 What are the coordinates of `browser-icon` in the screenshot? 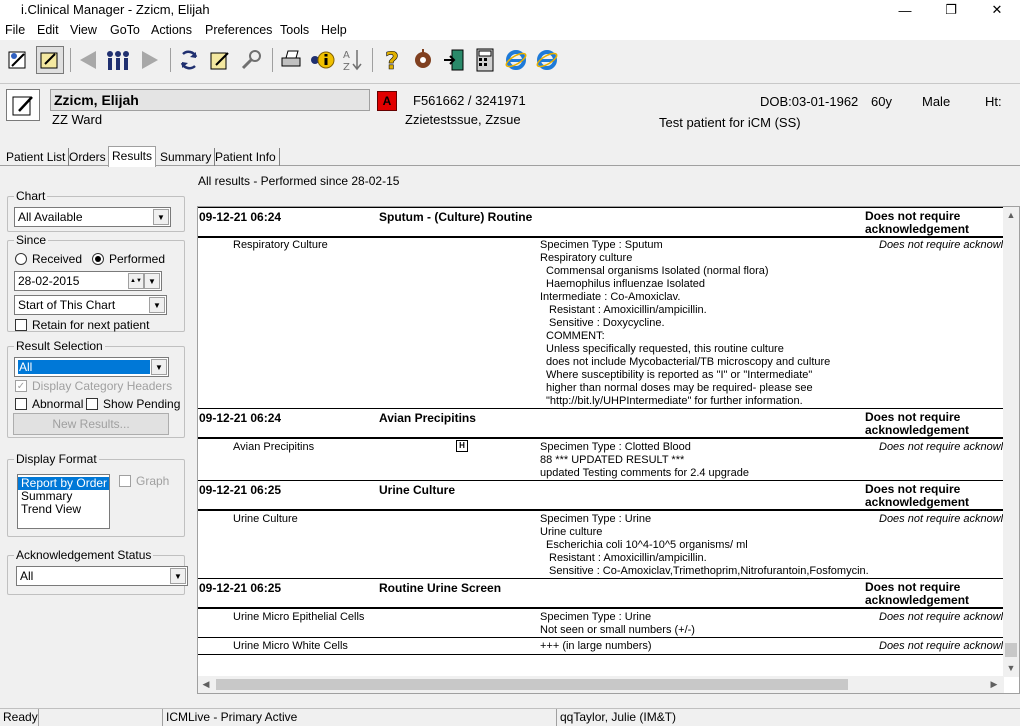 It's located at (516, 60).